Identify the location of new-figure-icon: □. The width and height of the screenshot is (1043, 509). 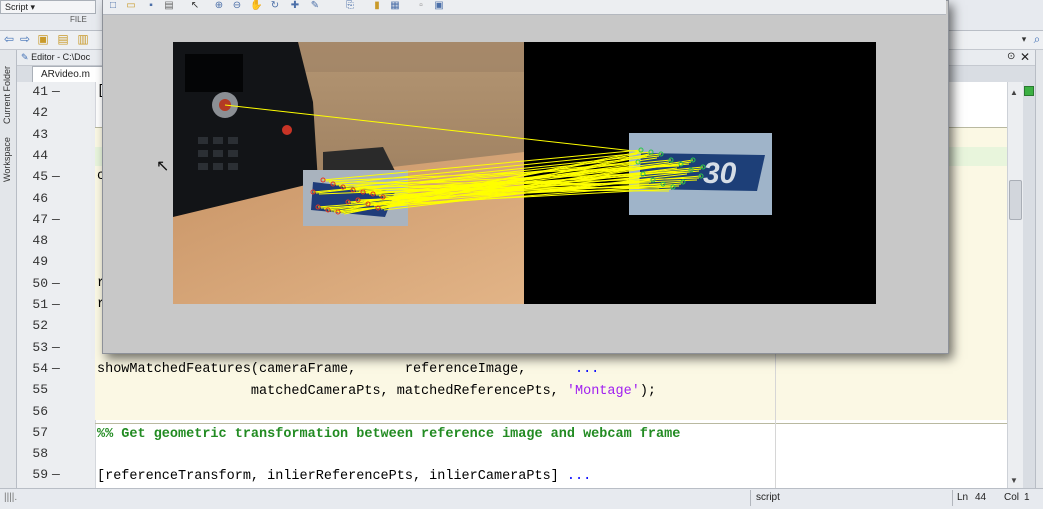
(113, 6).